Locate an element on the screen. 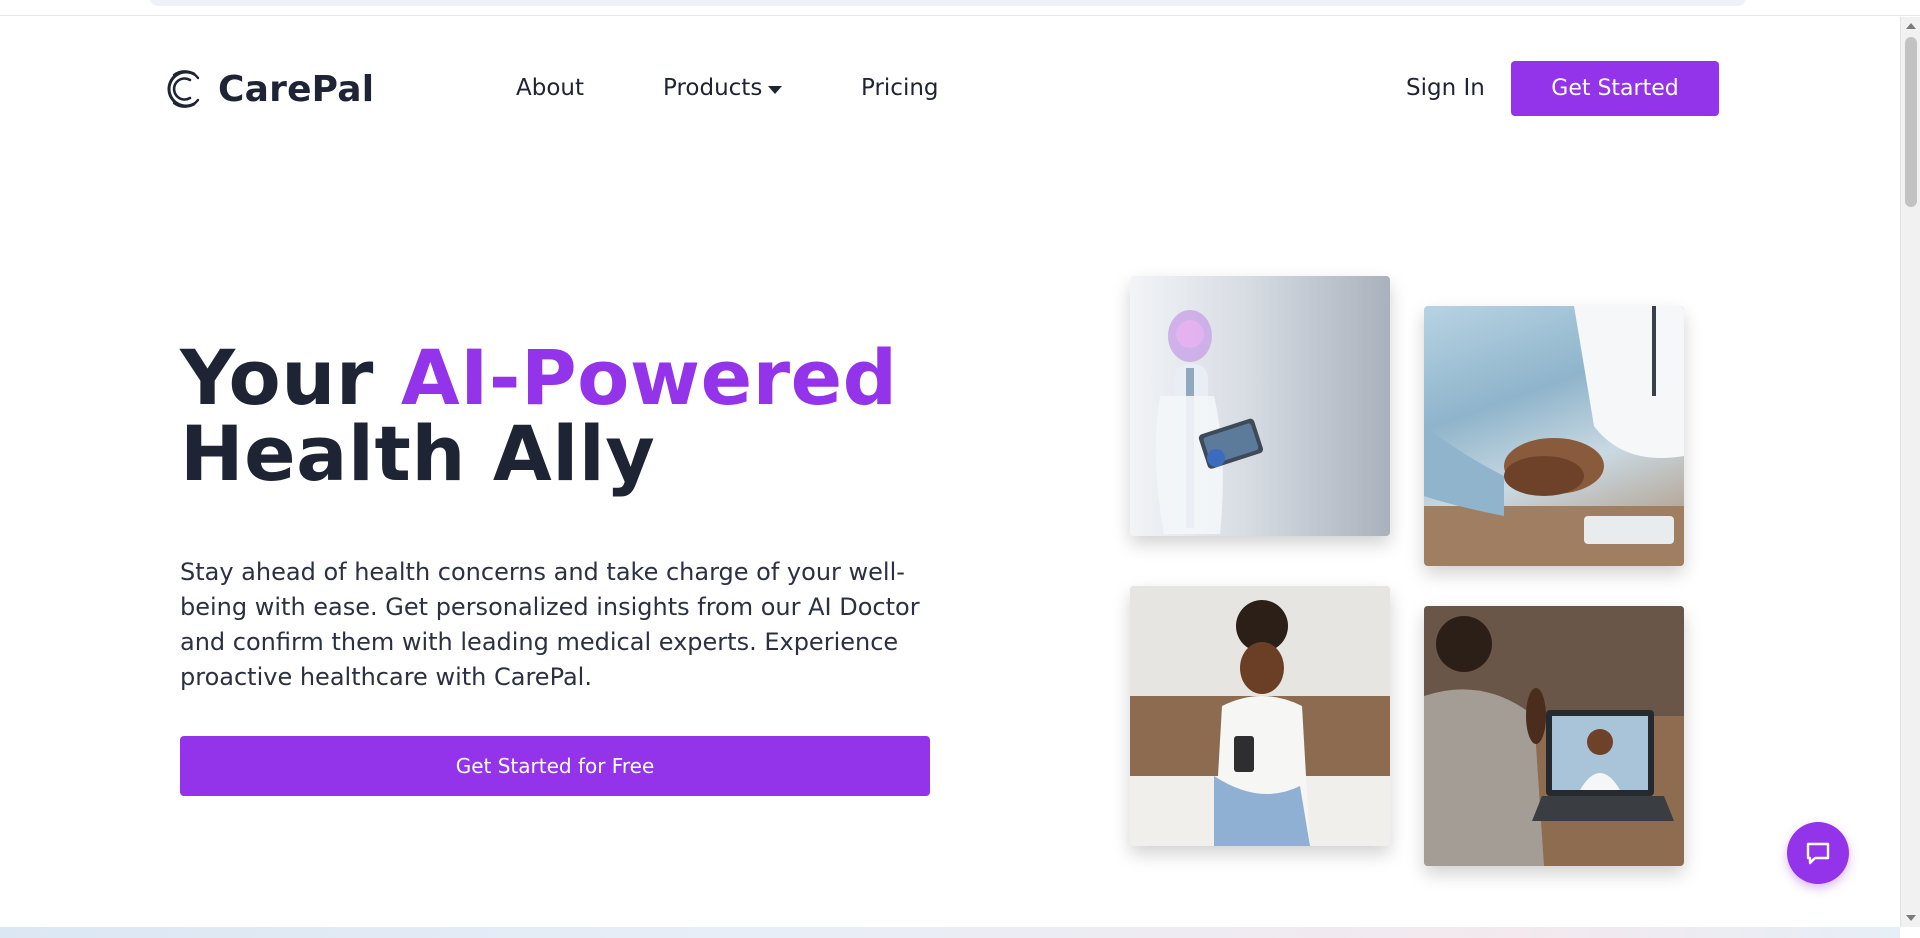  video-call-doctor-image is located at coordinates (1554, 736).